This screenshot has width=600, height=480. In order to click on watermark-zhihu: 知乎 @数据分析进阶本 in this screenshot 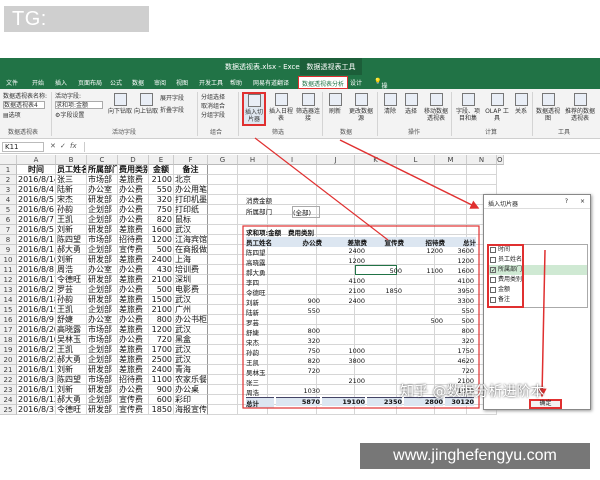, I will do `click(472, 392)`.